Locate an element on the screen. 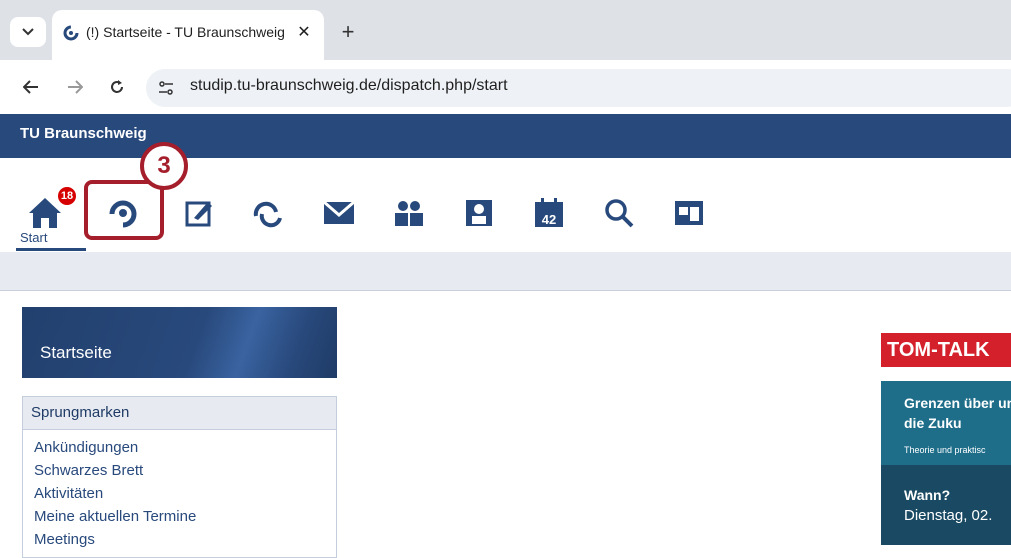  new-tab-button: + is located at coordinates (348, 32).